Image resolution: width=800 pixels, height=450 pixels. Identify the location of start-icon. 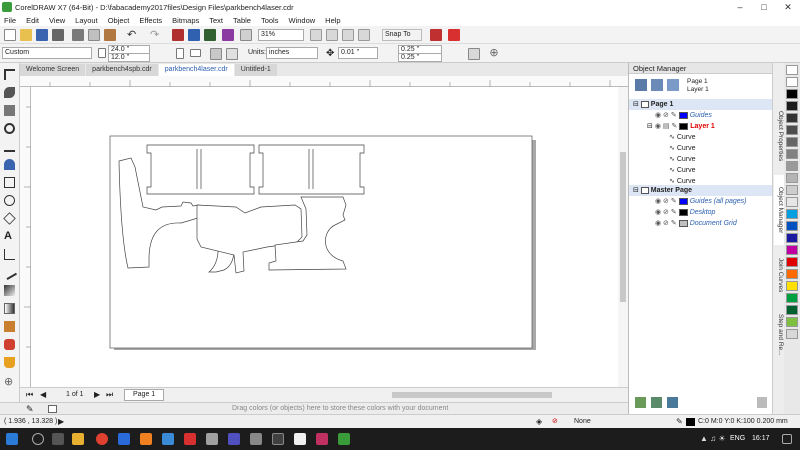
(12, 439).